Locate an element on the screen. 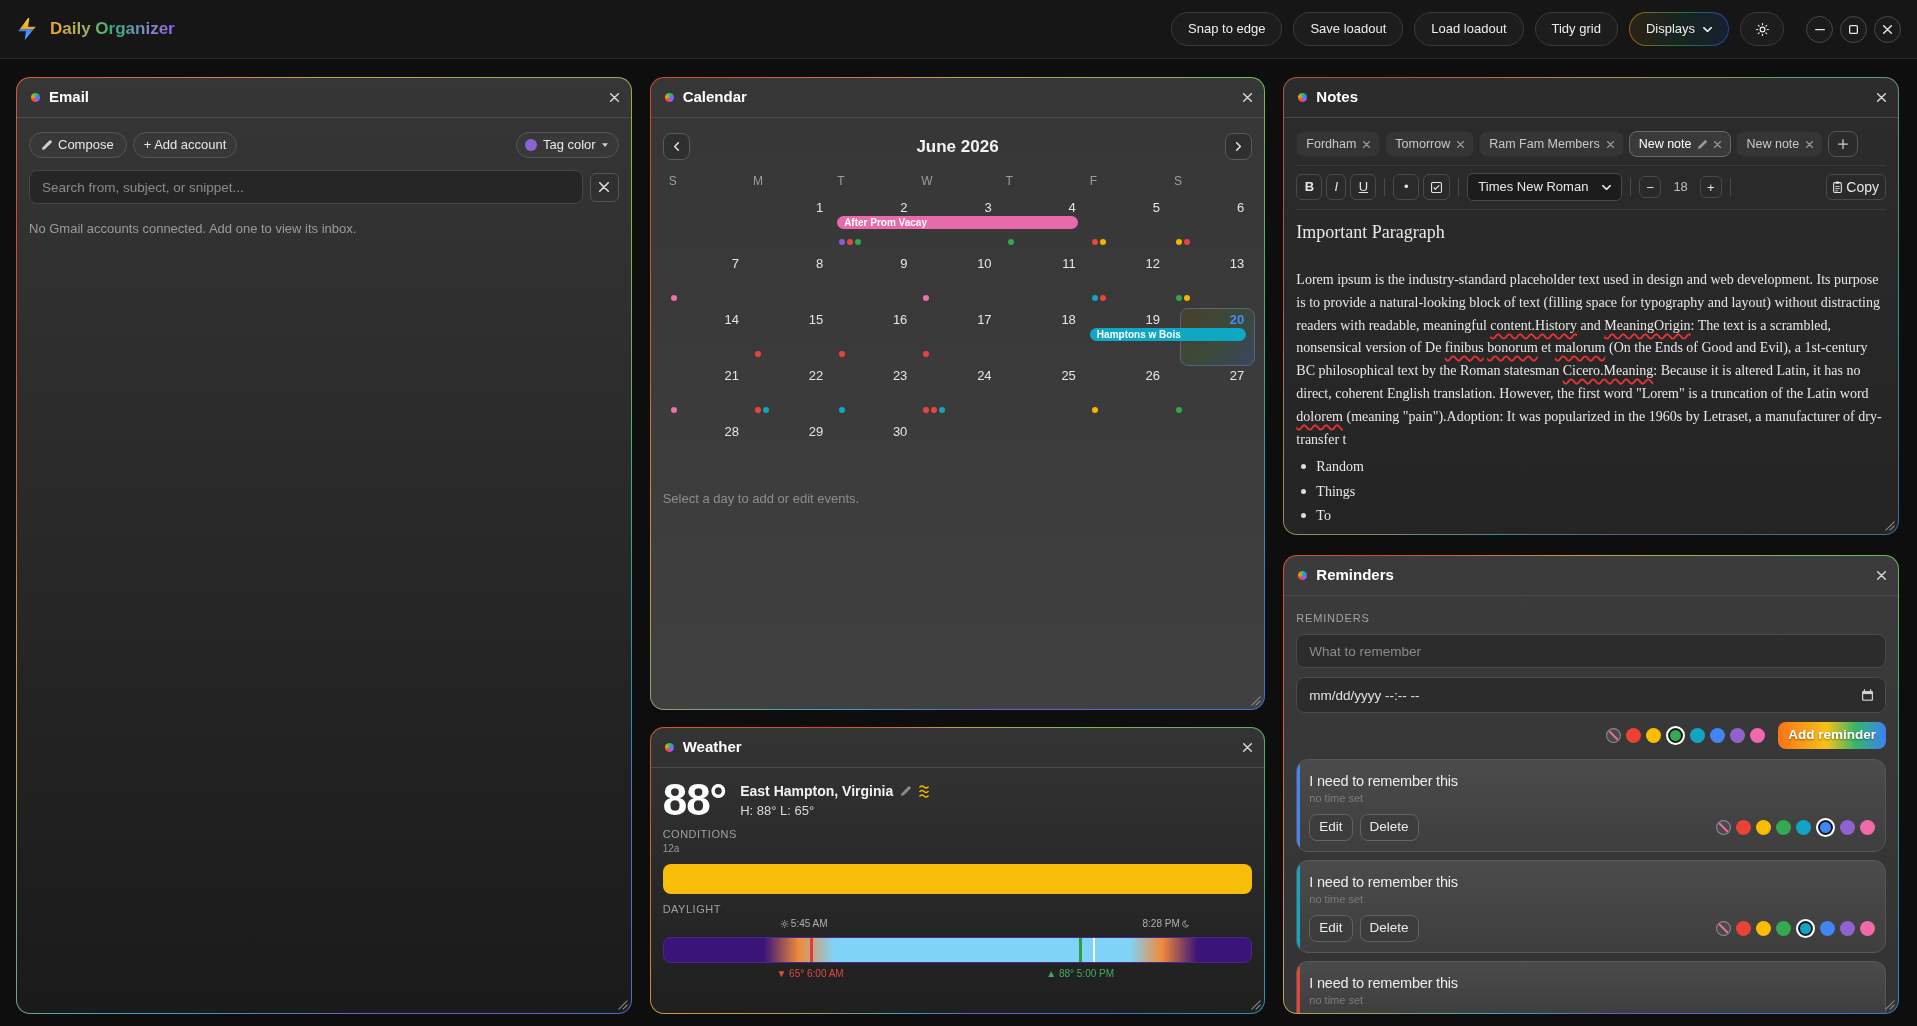  checklist-button is located at coordinates (1437, 187).